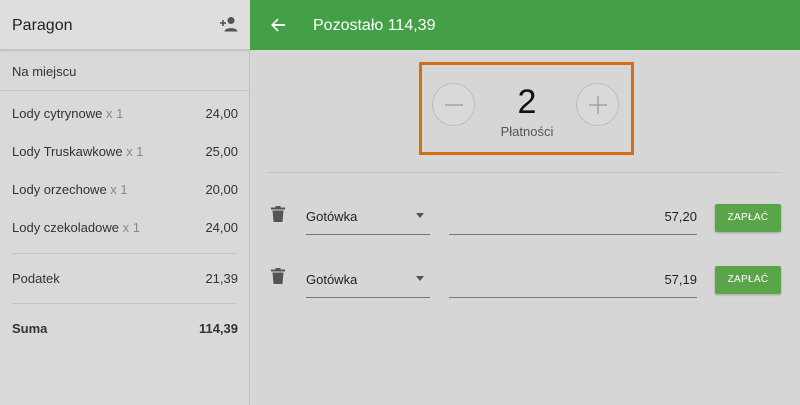 The image size is (800, 405). What do you see at coordinates (65, 227) in the screenshot?
I see `item-name: Lody czekoladowe` at bounding box center [65, 227].